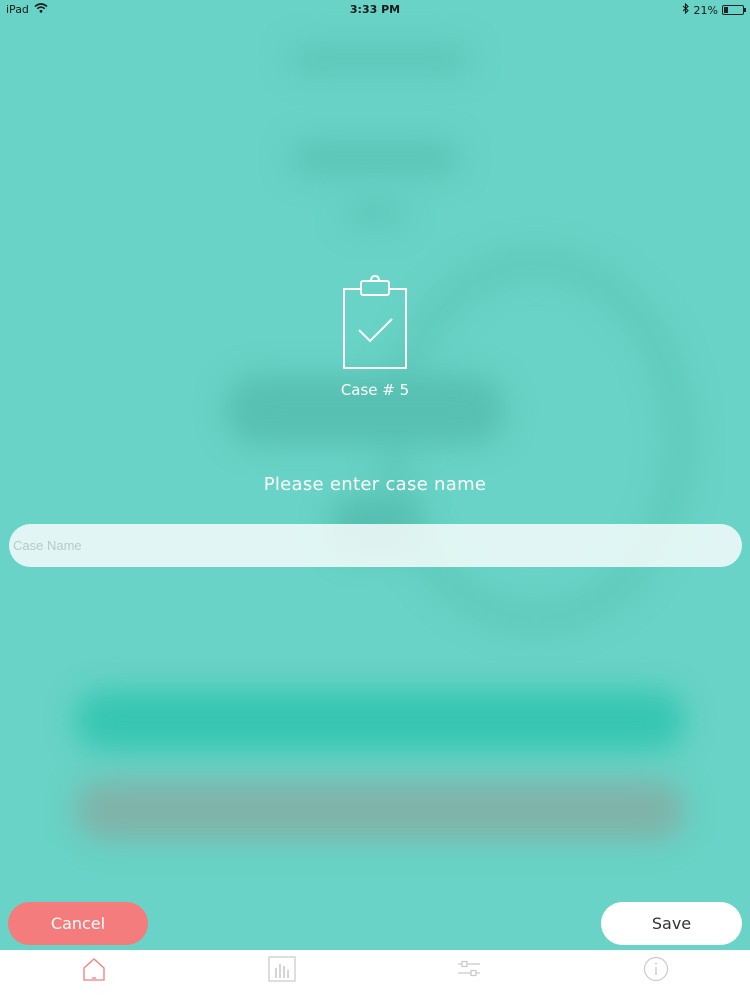 The height and width of the screenshot is (1000, 750). I want to click on sliders-icon, so click(469, 971).